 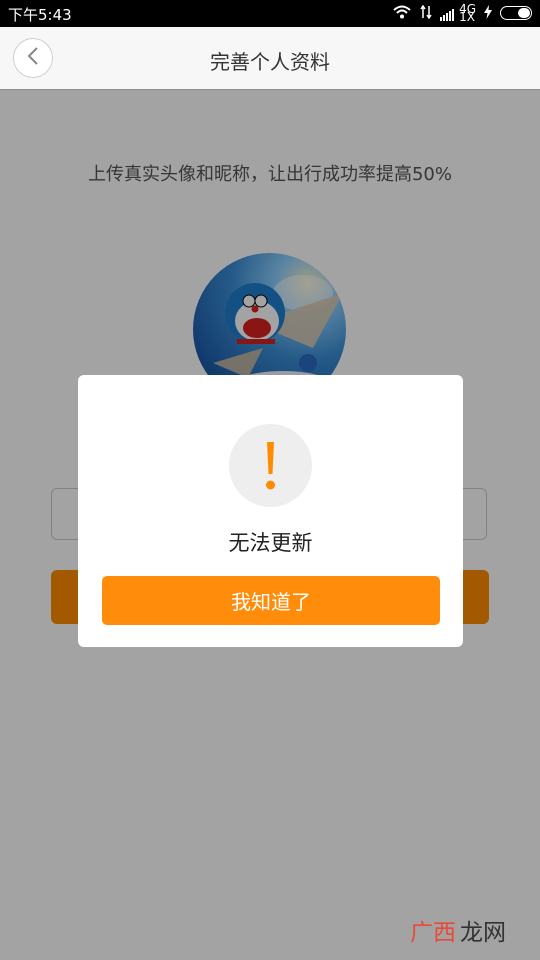 I want to click on status-icons: 4G 1X, so click(x=462, y=13).